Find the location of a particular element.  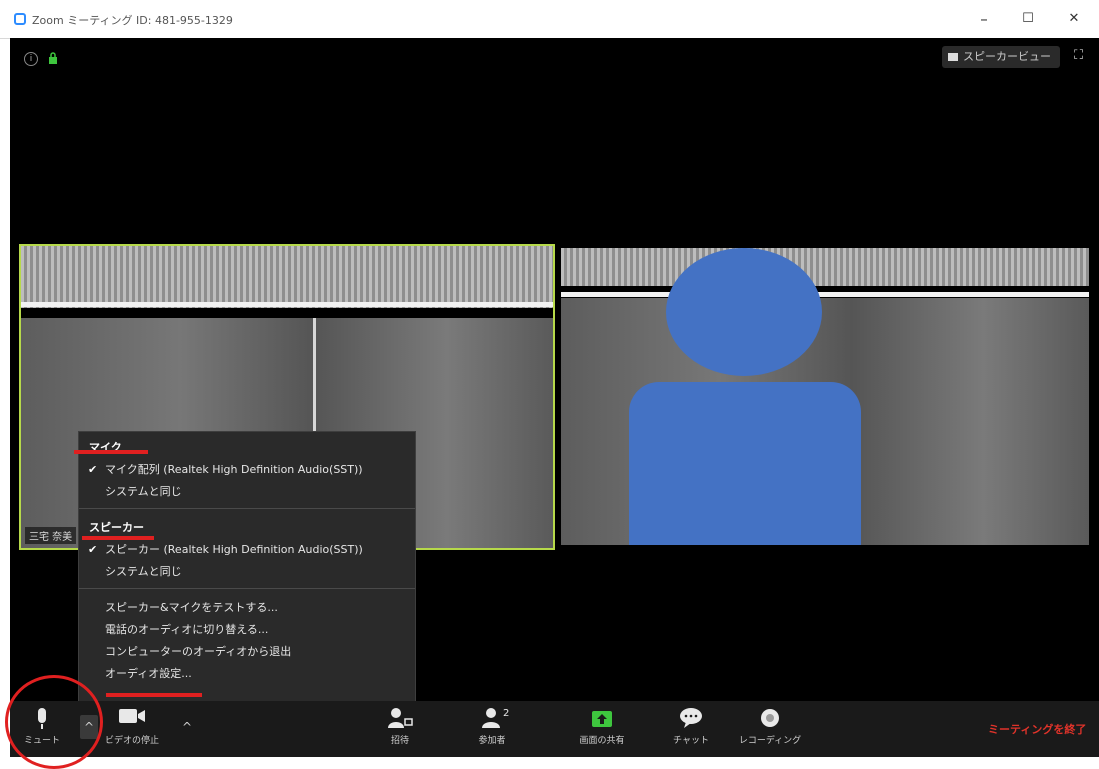

lock-icon is located at coordinates (53, 58).